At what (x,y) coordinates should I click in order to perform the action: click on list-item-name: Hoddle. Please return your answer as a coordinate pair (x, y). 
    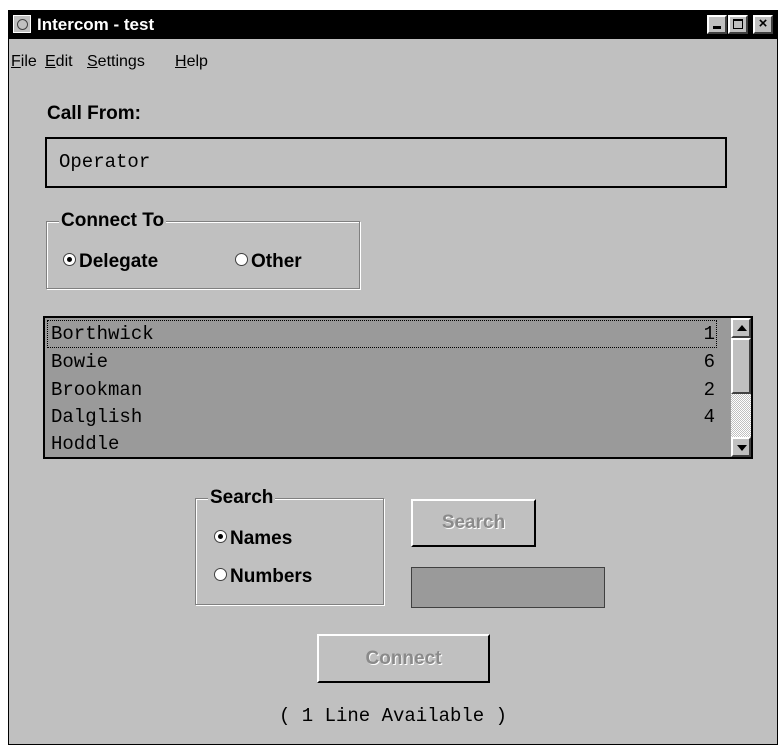
    Looking at the image, I should click on (85, 444).